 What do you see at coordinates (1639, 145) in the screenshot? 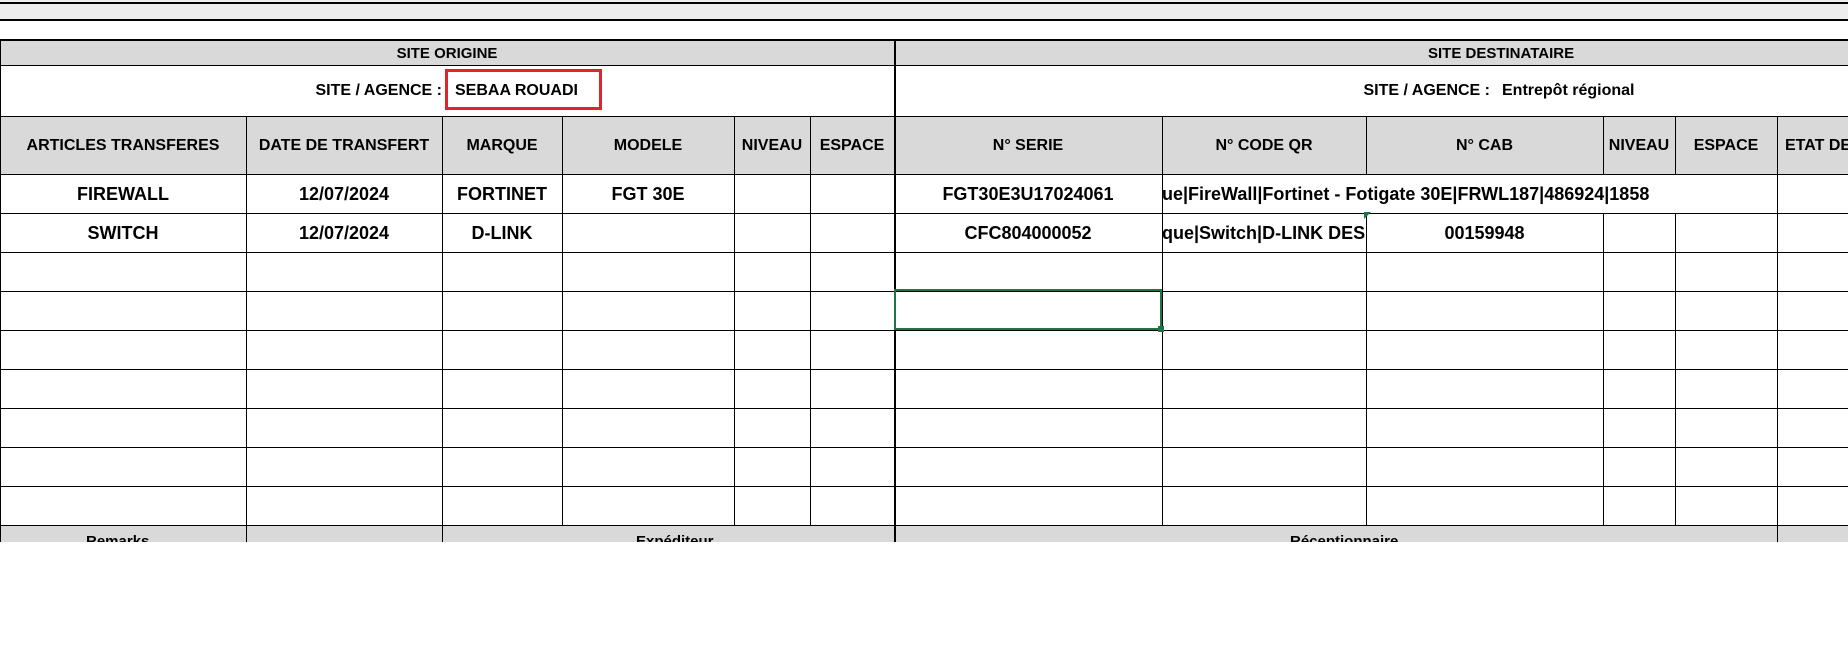
I see `col-header-niveau-2: NIVEAU` at bounding box center [1639, 145].